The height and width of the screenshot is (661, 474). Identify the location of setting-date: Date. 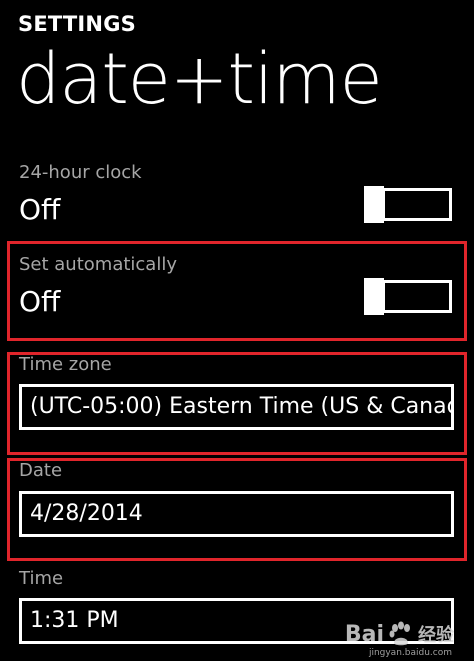
(40, 471).